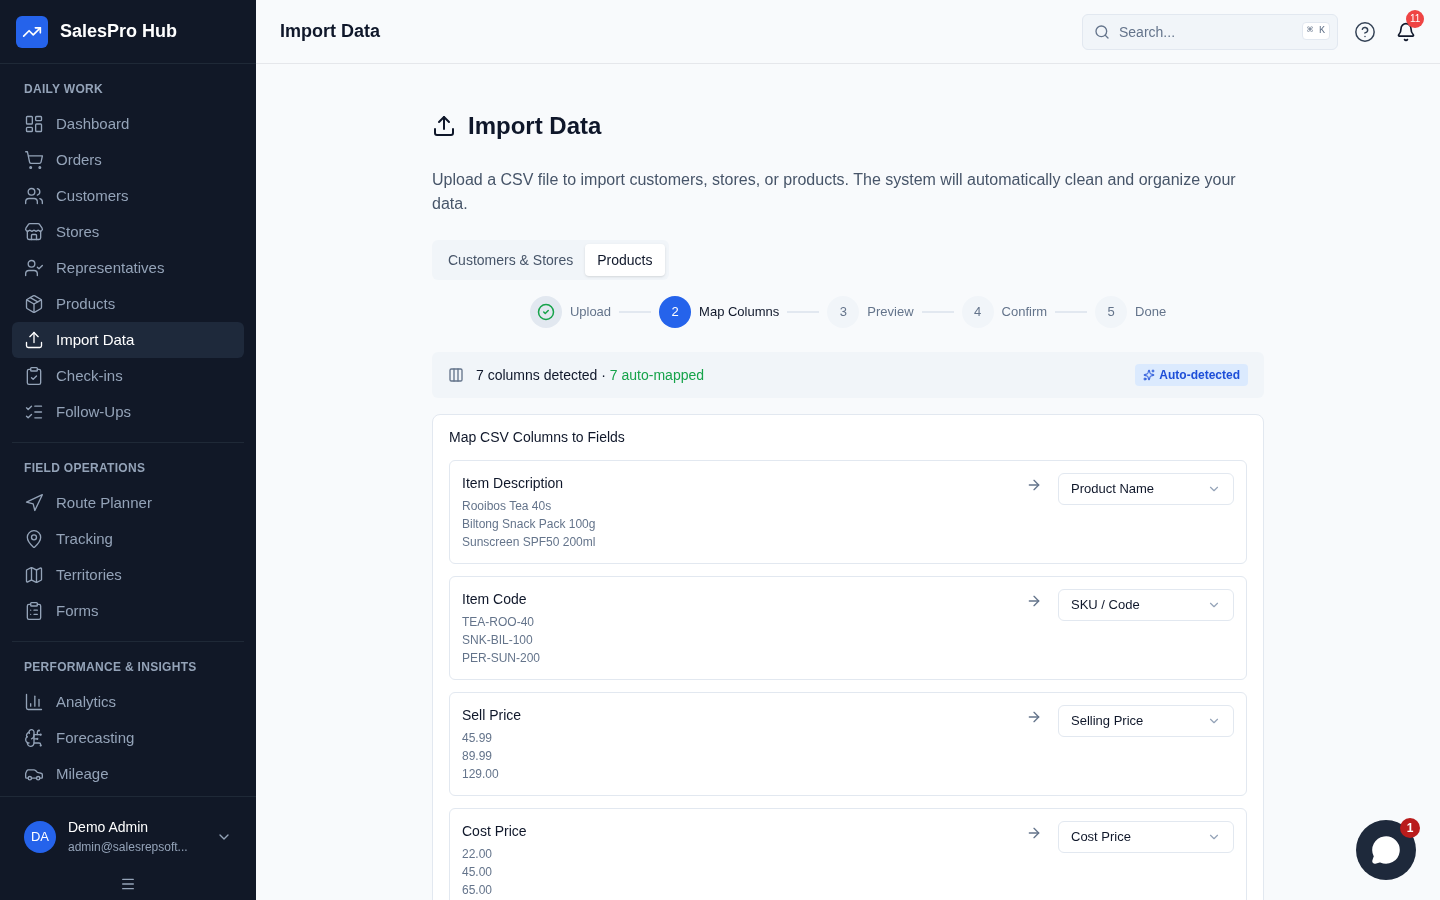 The height and width of the screenshot is (900, 1440). What do you see at coordinates (128, 340) in the screenshot?
I see `sidebar-item: Import Data` at bounding box center [128, 340].